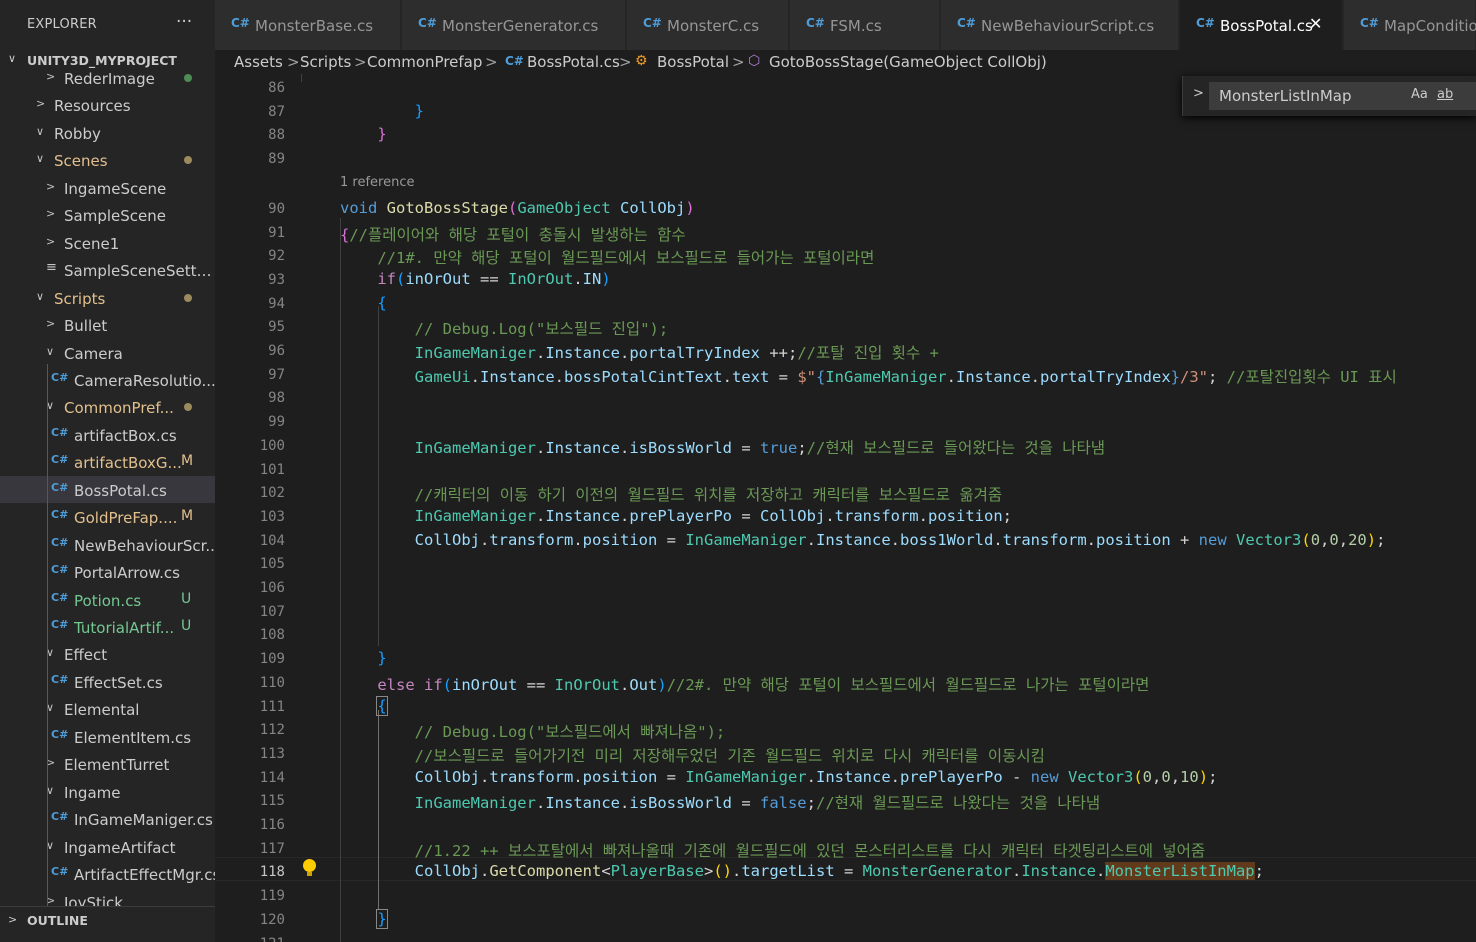  I want to click on tree-item: C# EffectSet.cs, so click(107, 681).